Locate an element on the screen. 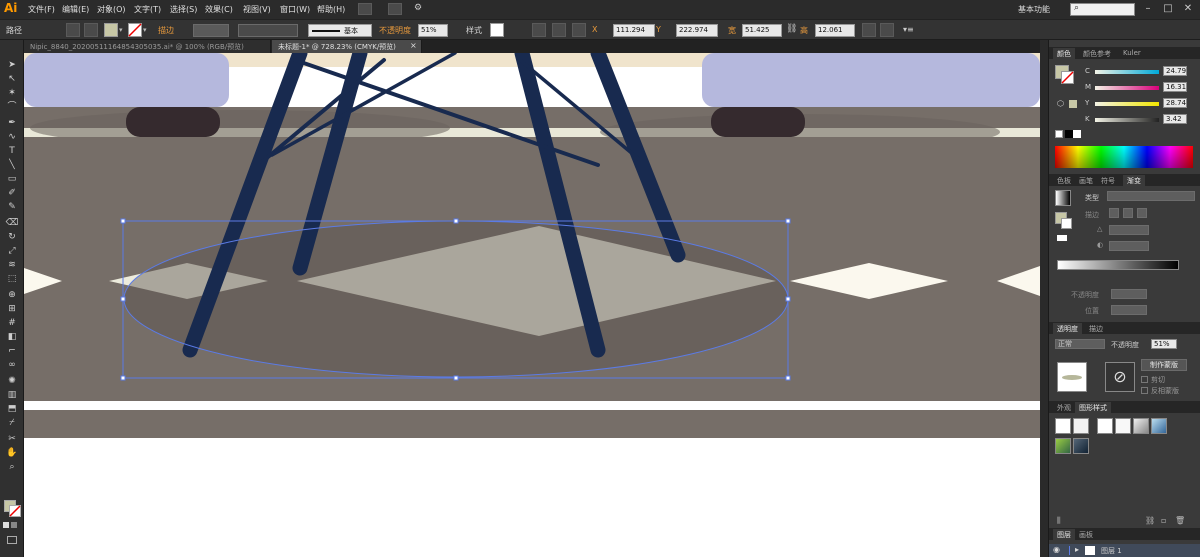 The height and width of the screenshot is (557, 1200). menu-help: 帮助(H) is located at coordinates (331, 9).